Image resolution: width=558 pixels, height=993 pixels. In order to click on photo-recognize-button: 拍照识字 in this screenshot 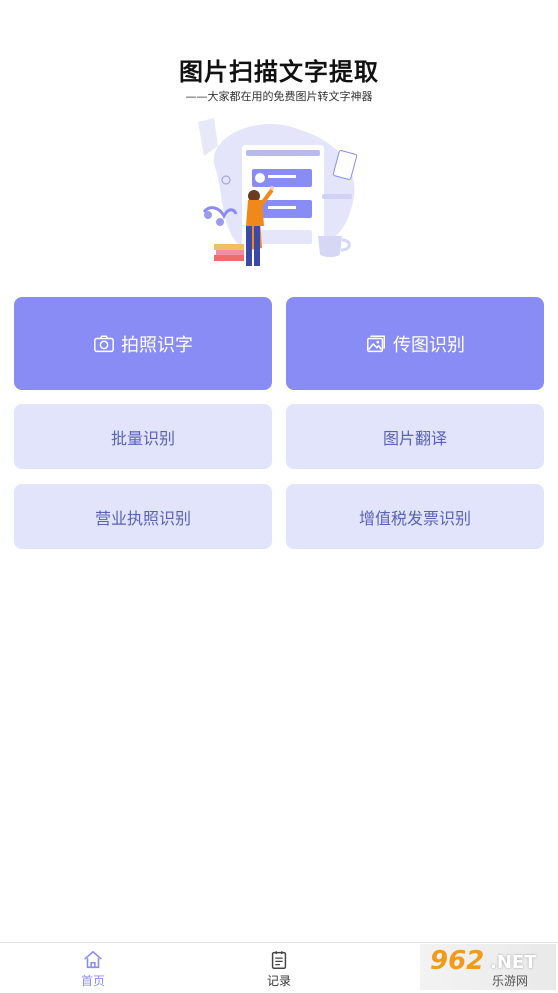, I will do `click(143, 343)`.